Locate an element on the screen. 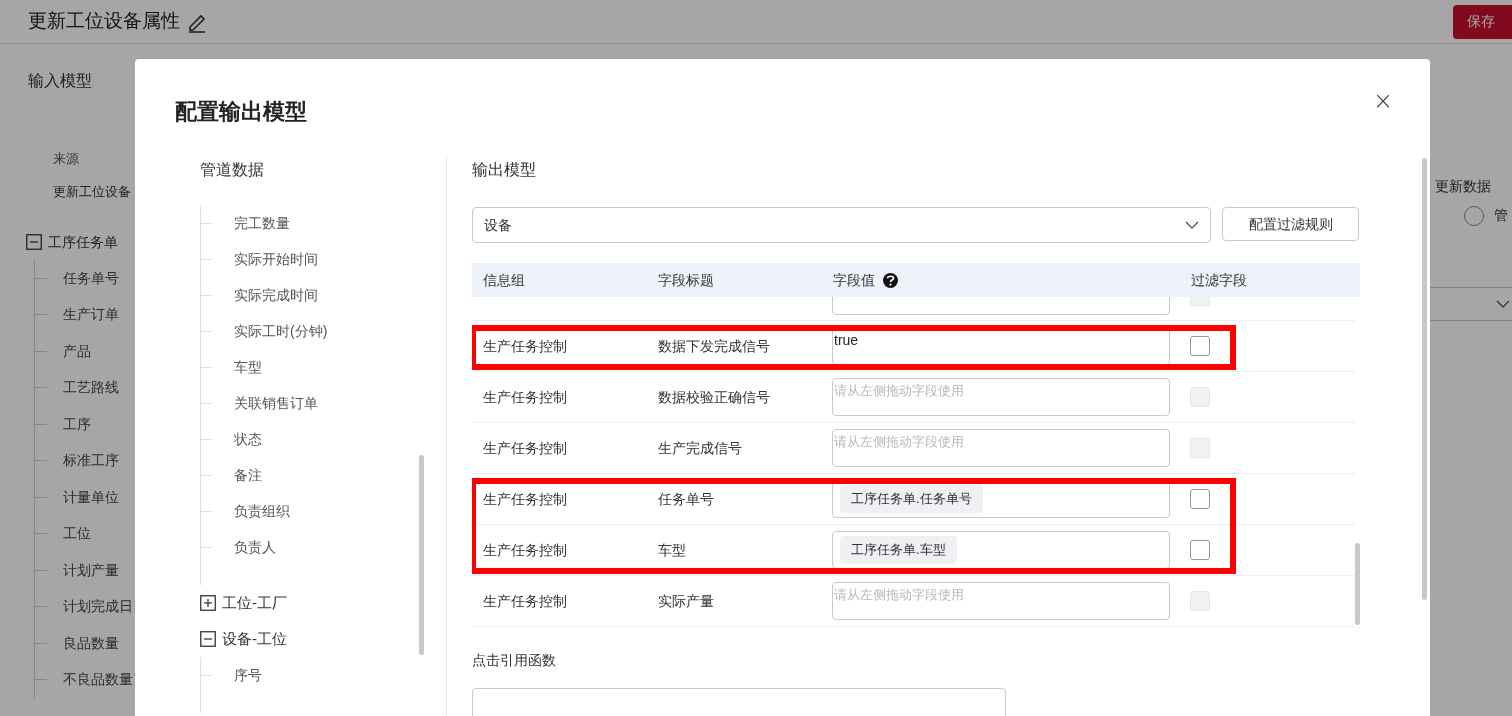 The width and height of the screenshot is (1512, 716). tree-item: 计量单位 is located at coordinates (91, 497).